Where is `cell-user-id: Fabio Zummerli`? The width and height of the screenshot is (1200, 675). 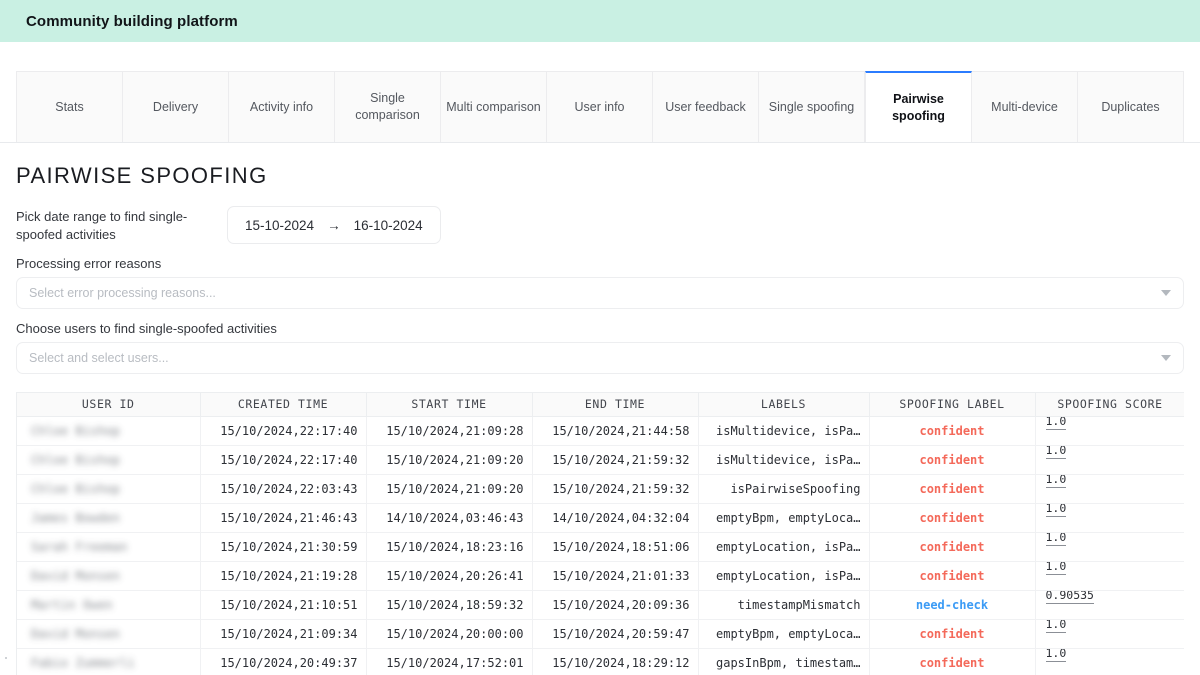 cell-user-id: Fabio Zummerli is located at coordinates (109, 661).